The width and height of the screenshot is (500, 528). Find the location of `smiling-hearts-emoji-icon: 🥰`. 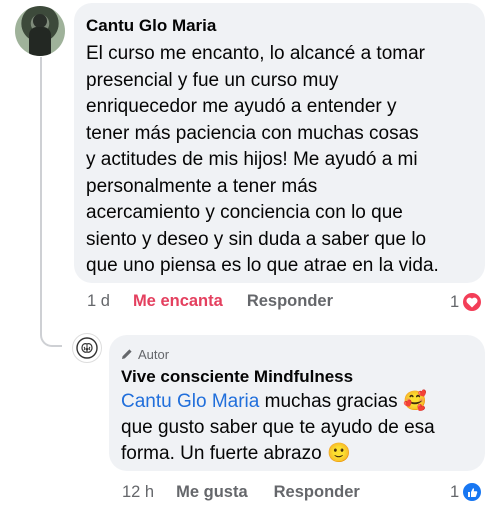

smiling-hearts-emoji-icon: 🥰 is located at coordinates (414, 401).